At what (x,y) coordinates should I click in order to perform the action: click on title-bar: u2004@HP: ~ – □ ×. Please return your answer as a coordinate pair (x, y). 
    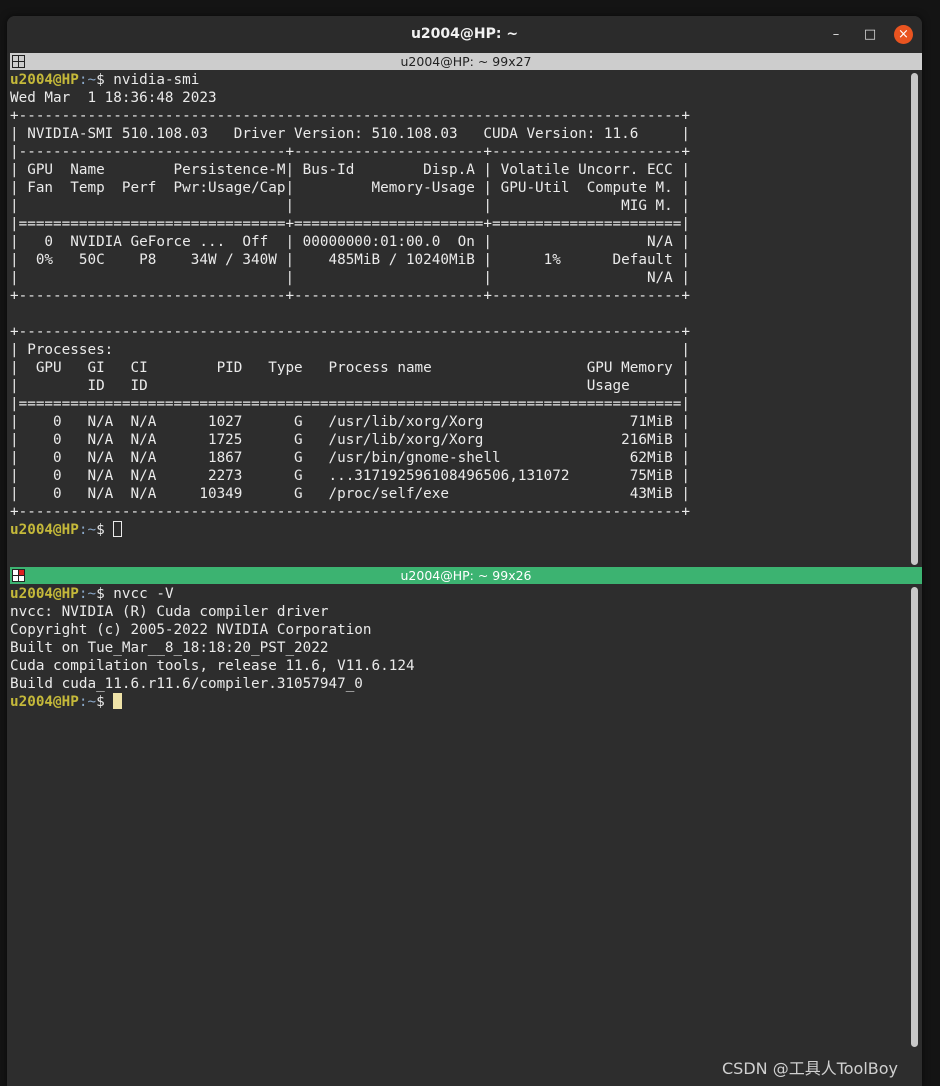
    Looking at the image, I should click on (464, 34).